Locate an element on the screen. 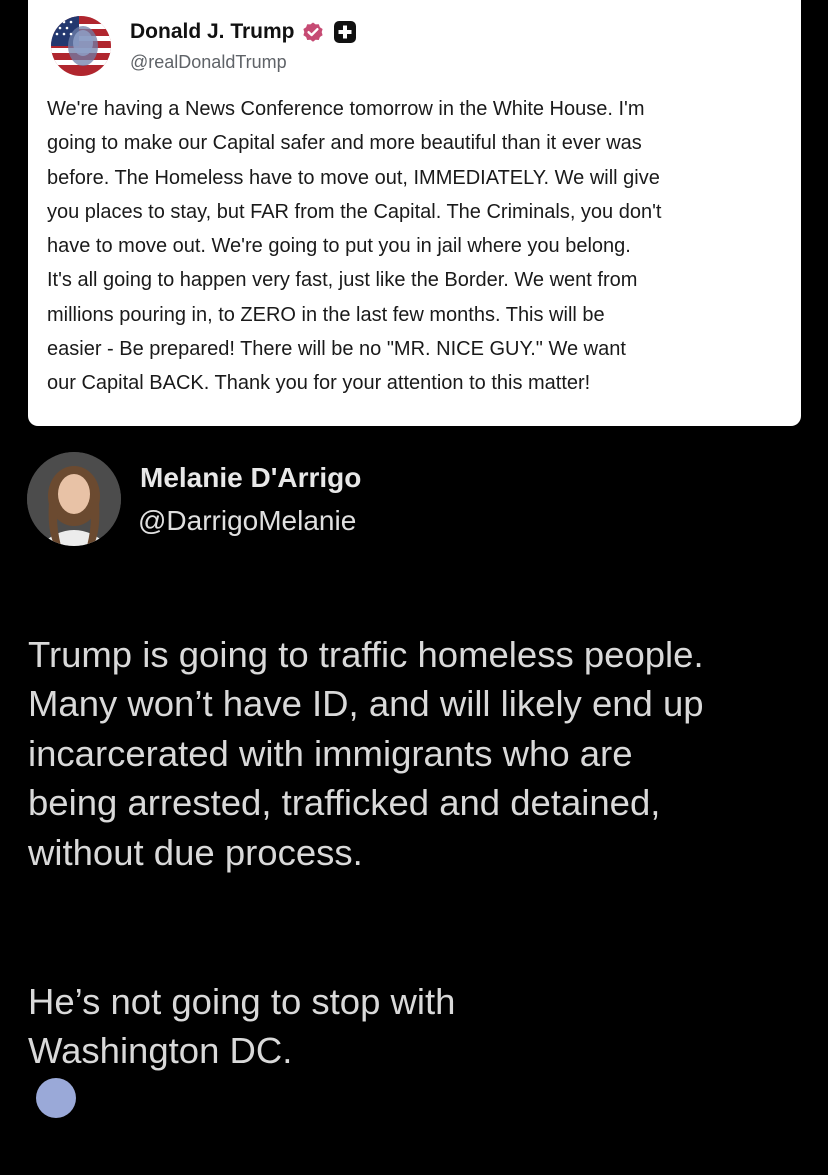 Image resolution: width=828 pixels, height=1175 pixels. quoted-author-name: Donald J. Trump is located at coordinates (212, 32).